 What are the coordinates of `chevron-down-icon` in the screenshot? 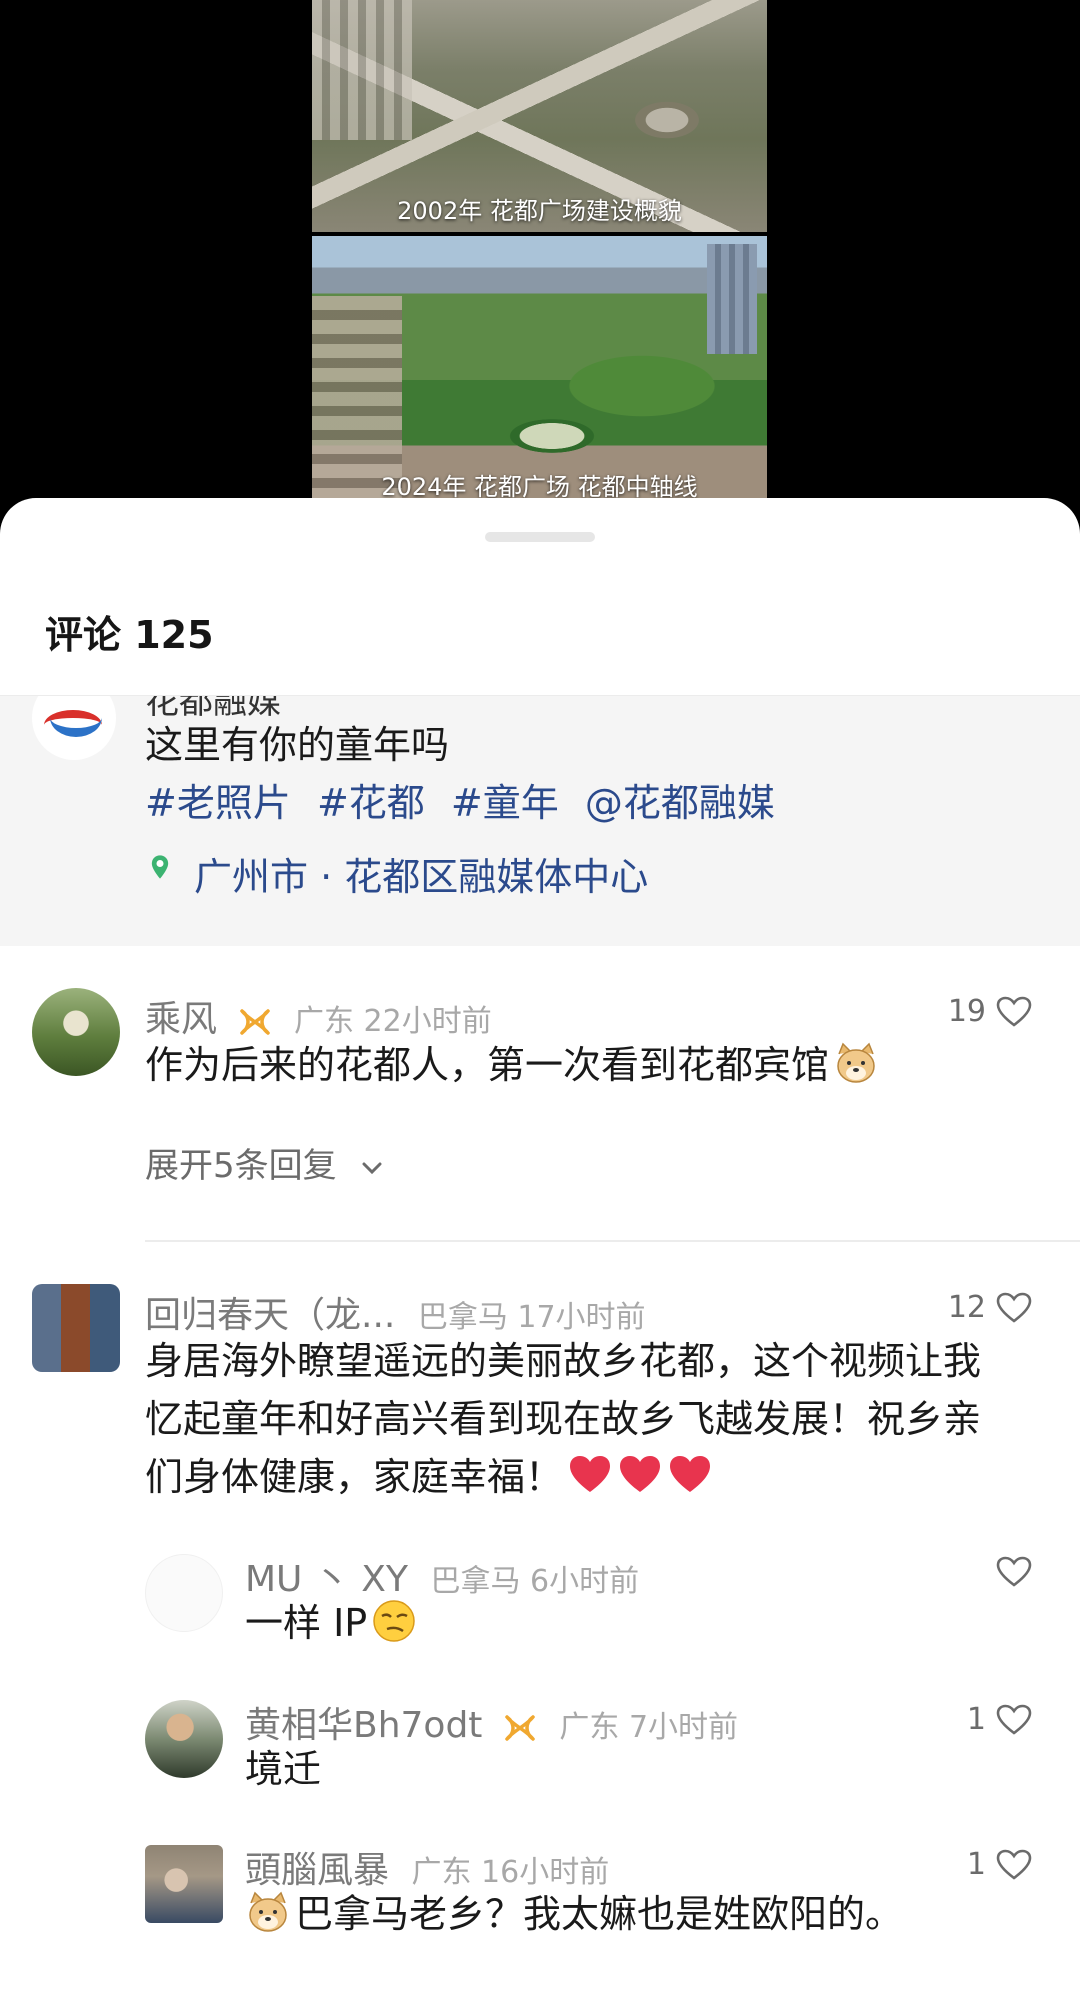 It's located at (372, 1168).